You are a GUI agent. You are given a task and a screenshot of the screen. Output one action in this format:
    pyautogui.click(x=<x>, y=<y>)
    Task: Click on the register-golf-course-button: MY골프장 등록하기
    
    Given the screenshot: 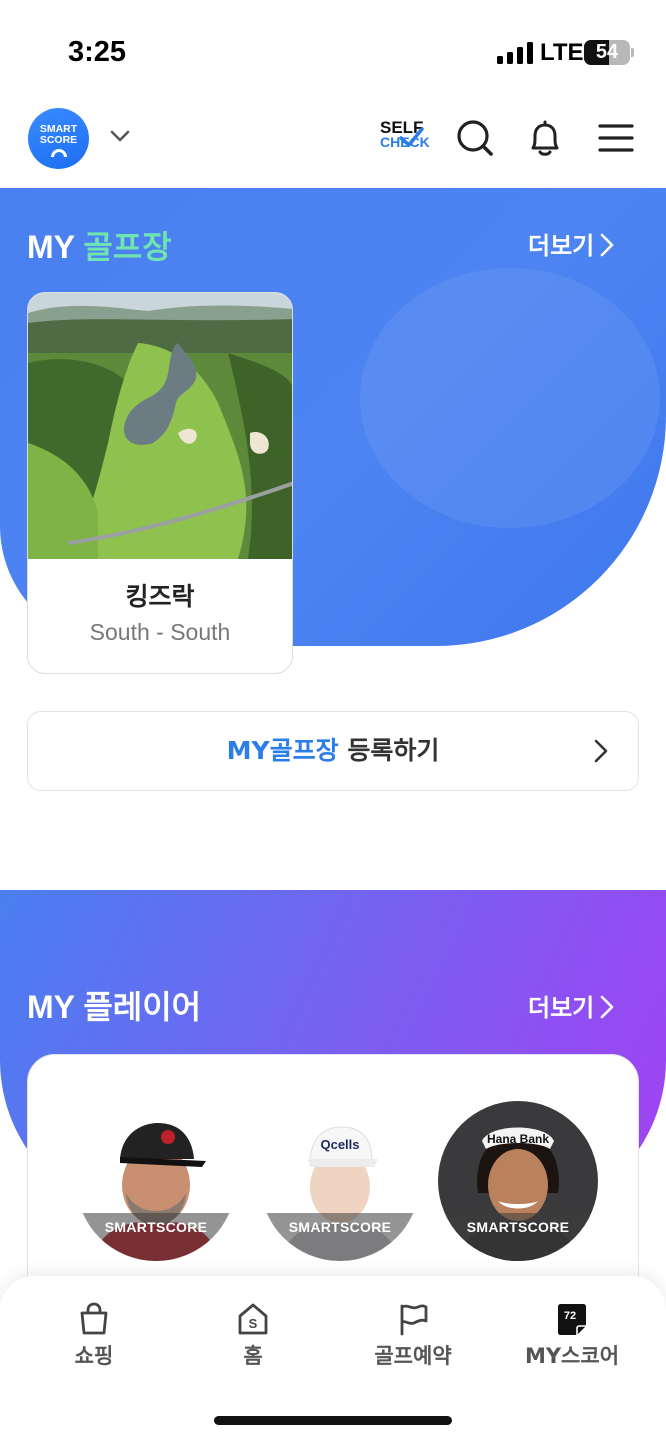 What is the action you would take?
    pyautogui.click(x=333, y=751)
    